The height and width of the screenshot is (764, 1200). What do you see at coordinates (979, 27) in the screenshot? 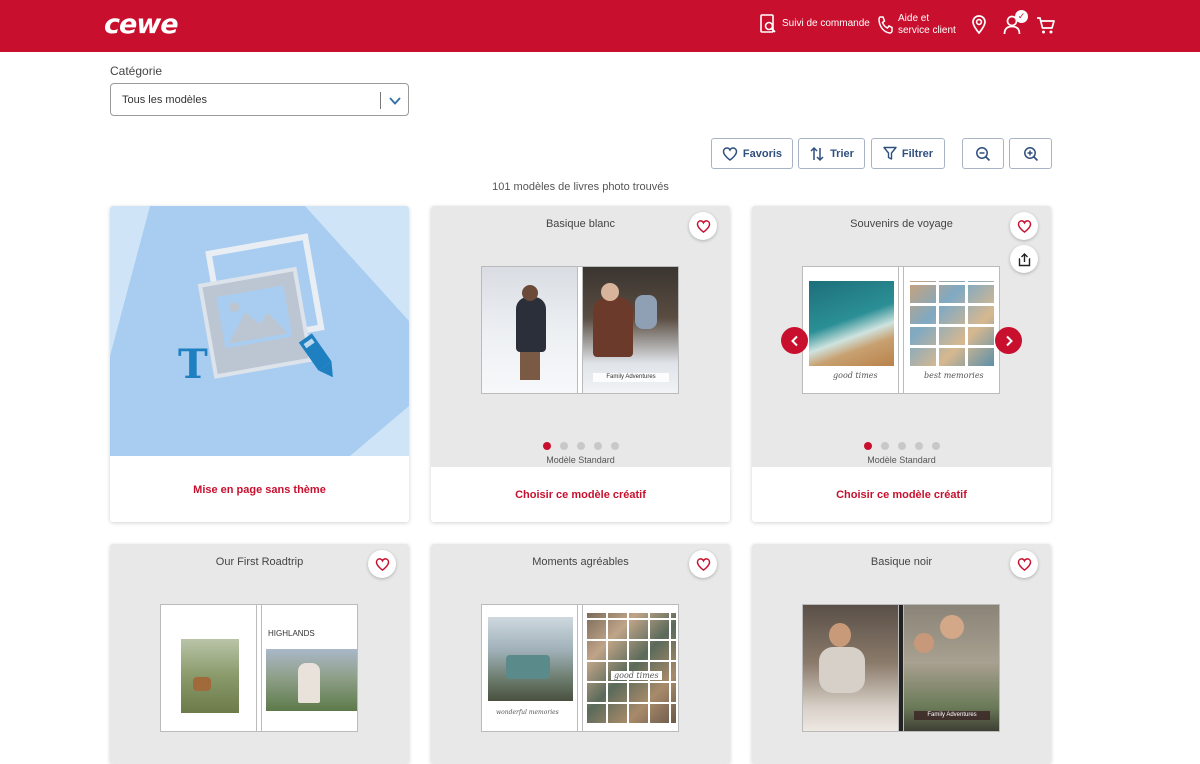
I see `location-icon` at bounding box center [979, 27].